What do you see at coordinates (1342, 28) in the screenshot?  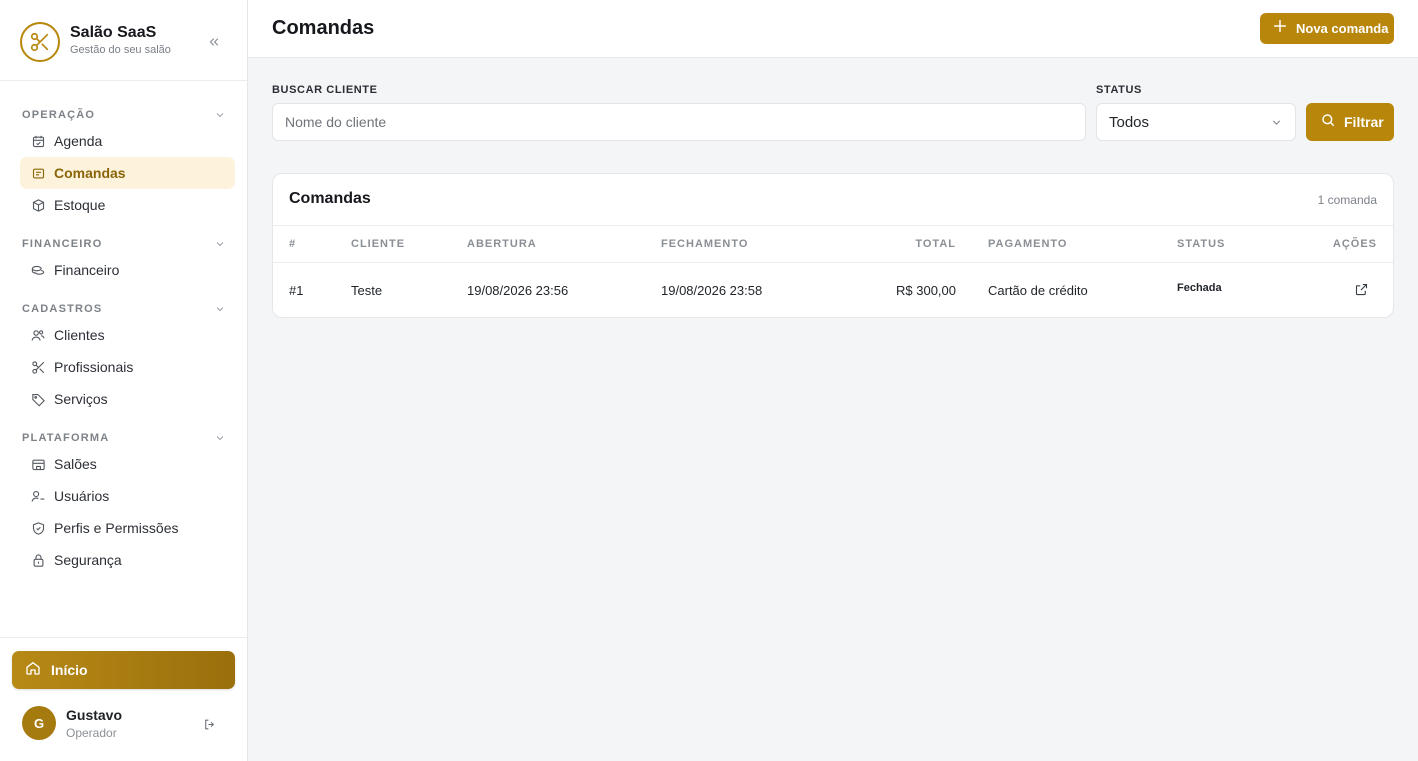 I see `new-comanda-label: Nova comanda` at bounding box center [1342, 28].